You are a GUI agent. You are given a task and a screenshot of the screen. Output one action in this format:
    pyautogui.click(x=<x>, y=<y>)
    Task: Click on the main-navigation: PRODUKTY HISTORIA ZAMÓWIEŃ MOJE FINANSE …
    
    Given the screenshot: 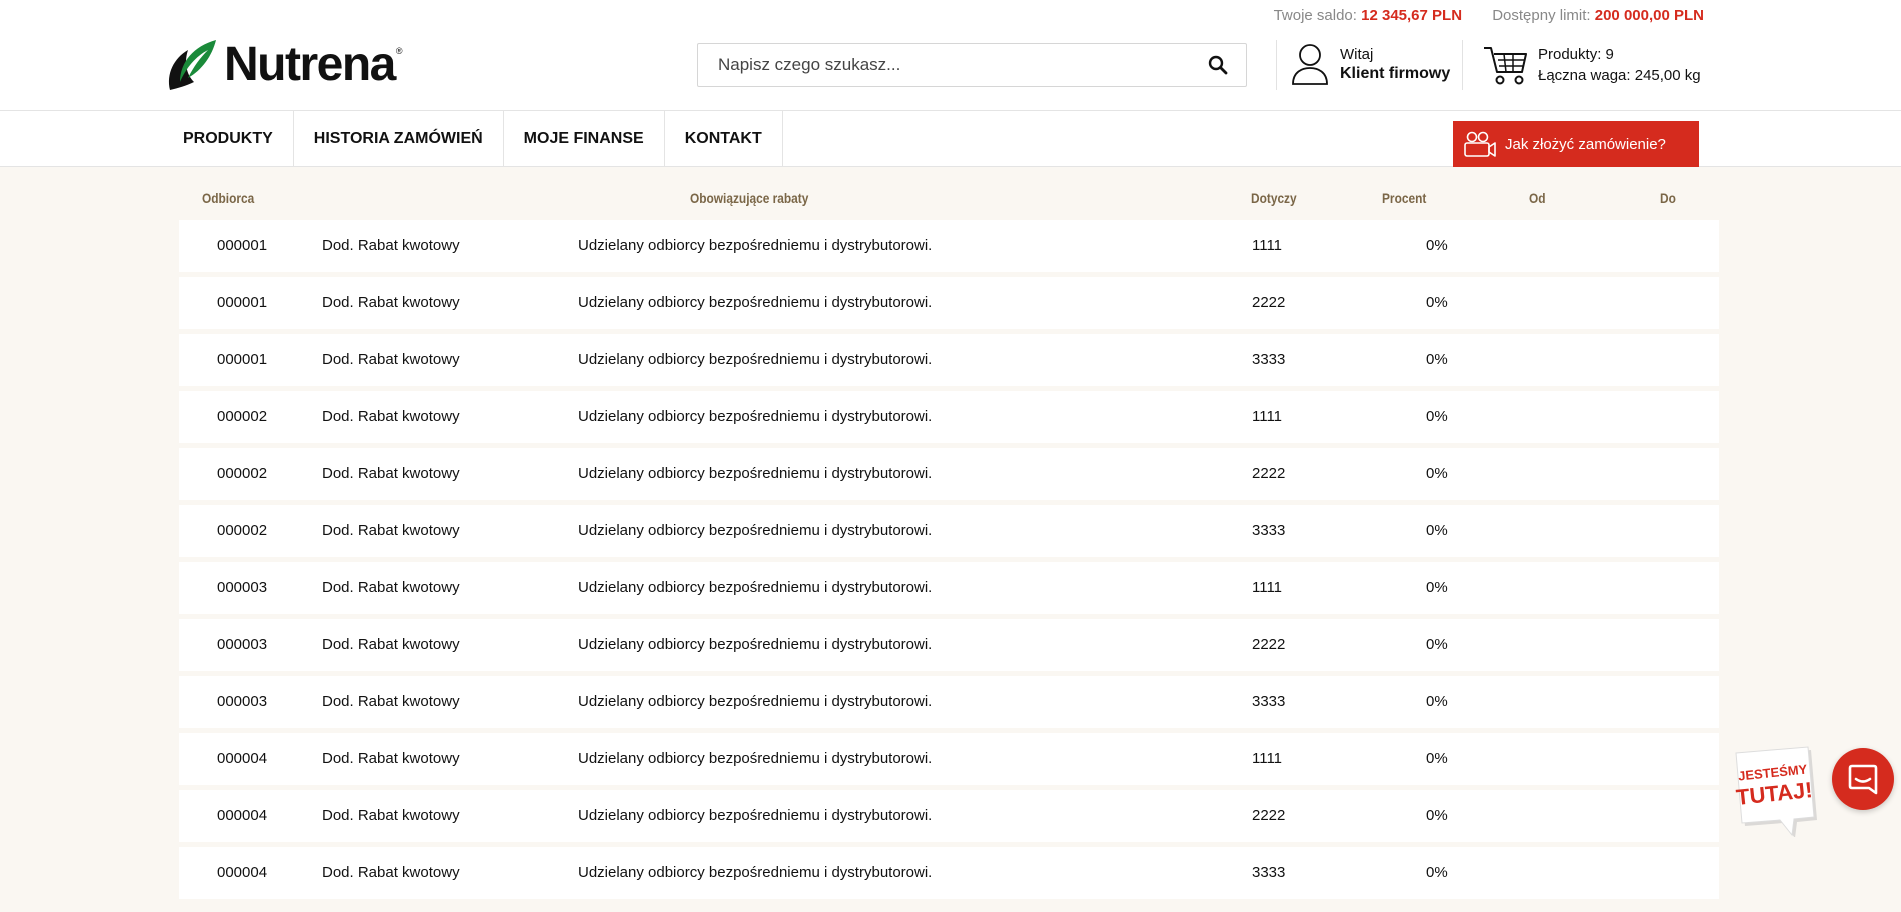 What is the action you would take?
    pyautogui.click(x=950, y=139)
    